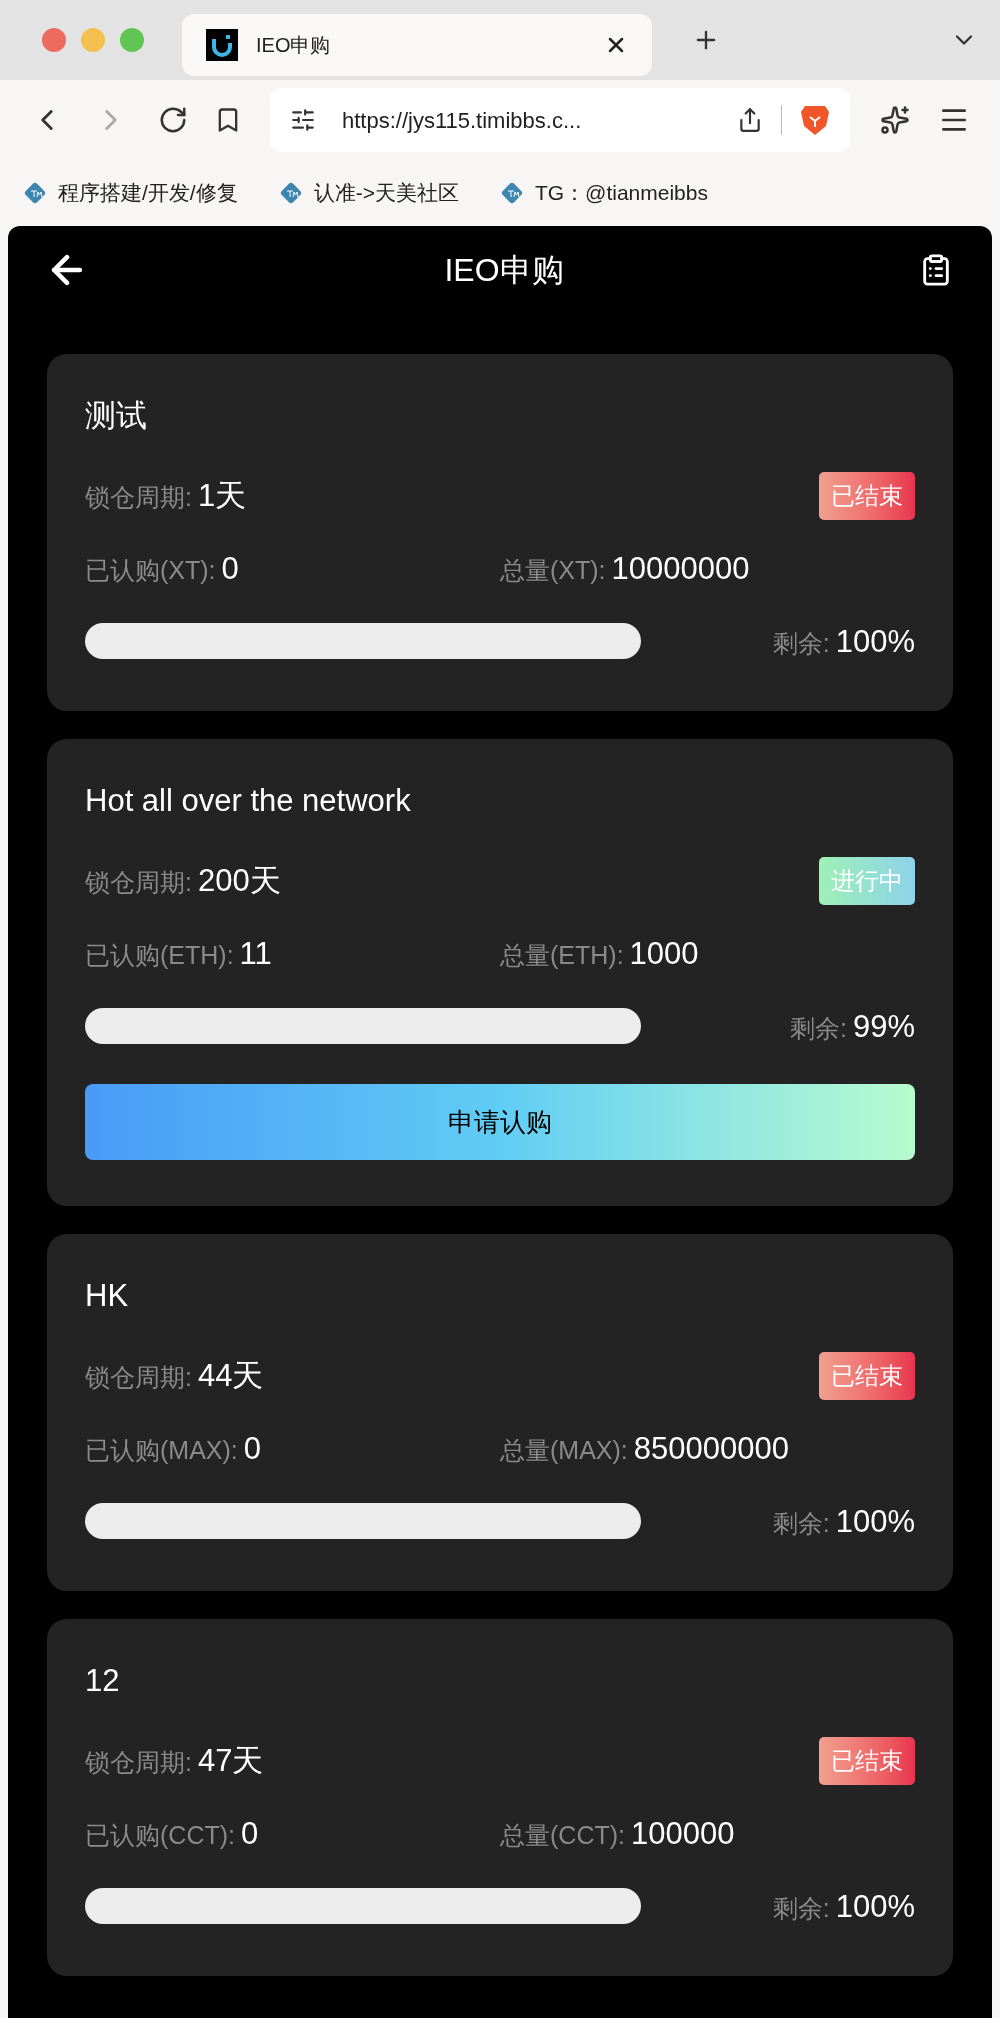 This screenshot has height=2018, width=1000. Describe the element at coordinates (230, 1375) in the screenshot. I see `lock-period-value: 44天` at that location.